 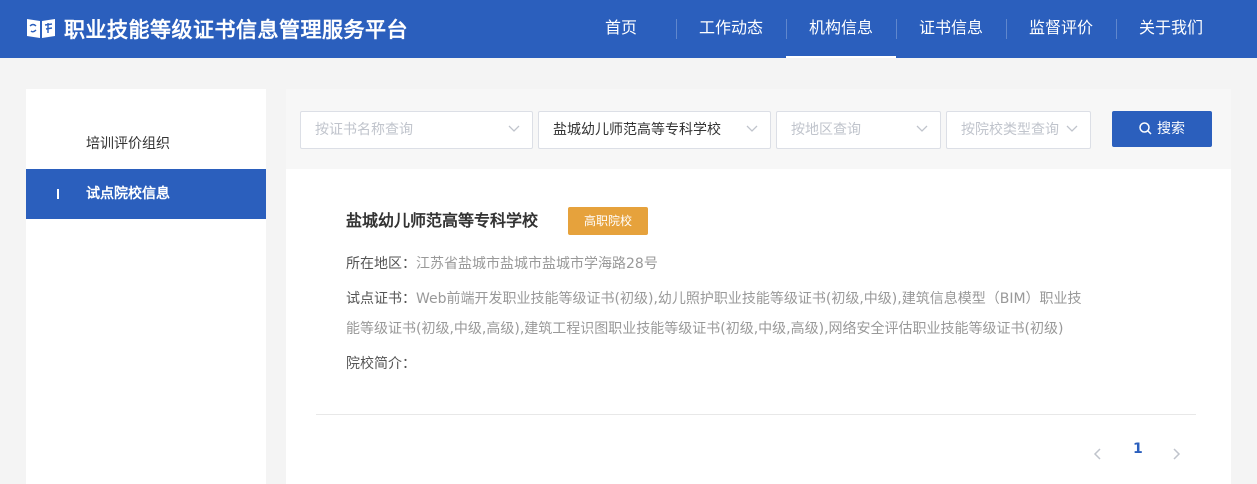 I want to click on school-type-select: 按院校类型查询, so click(x=1018, y=130).